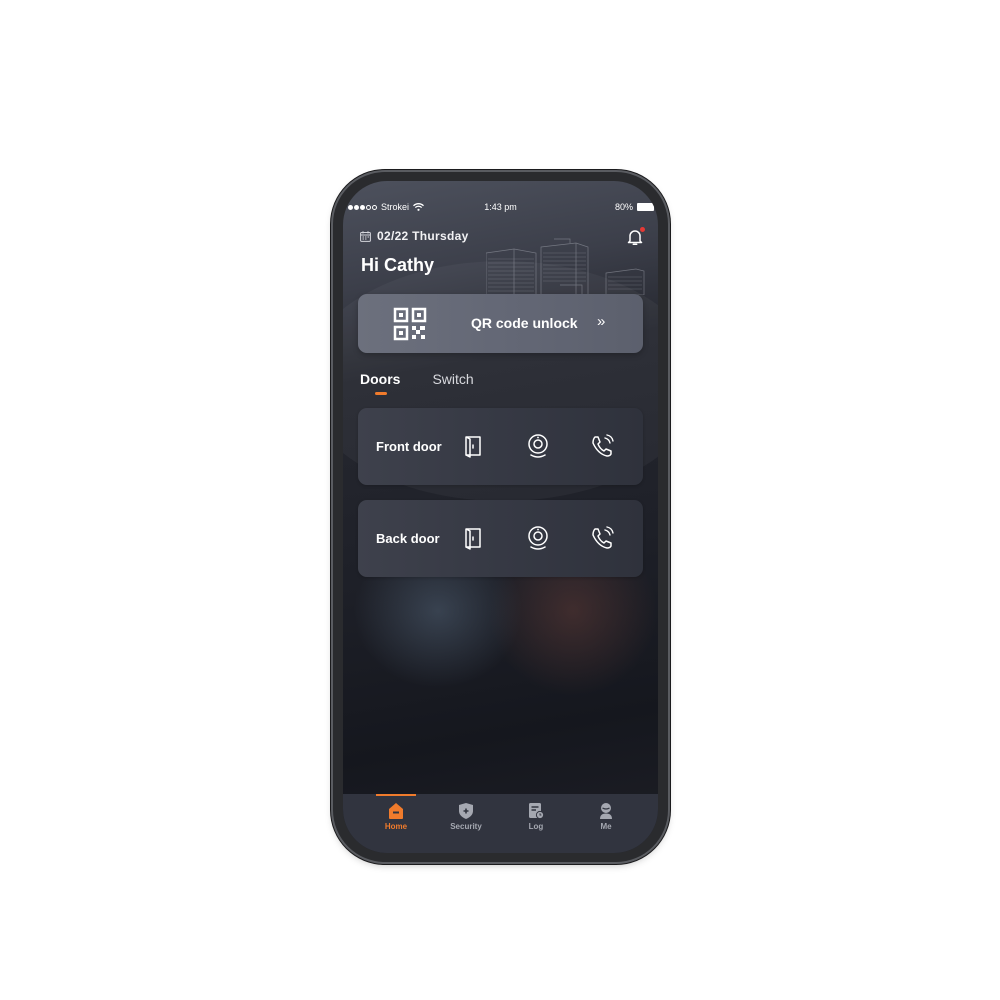 This screenshot has width=1000, height=1000. I want to click on nav-security: Security, so click(466, 816).